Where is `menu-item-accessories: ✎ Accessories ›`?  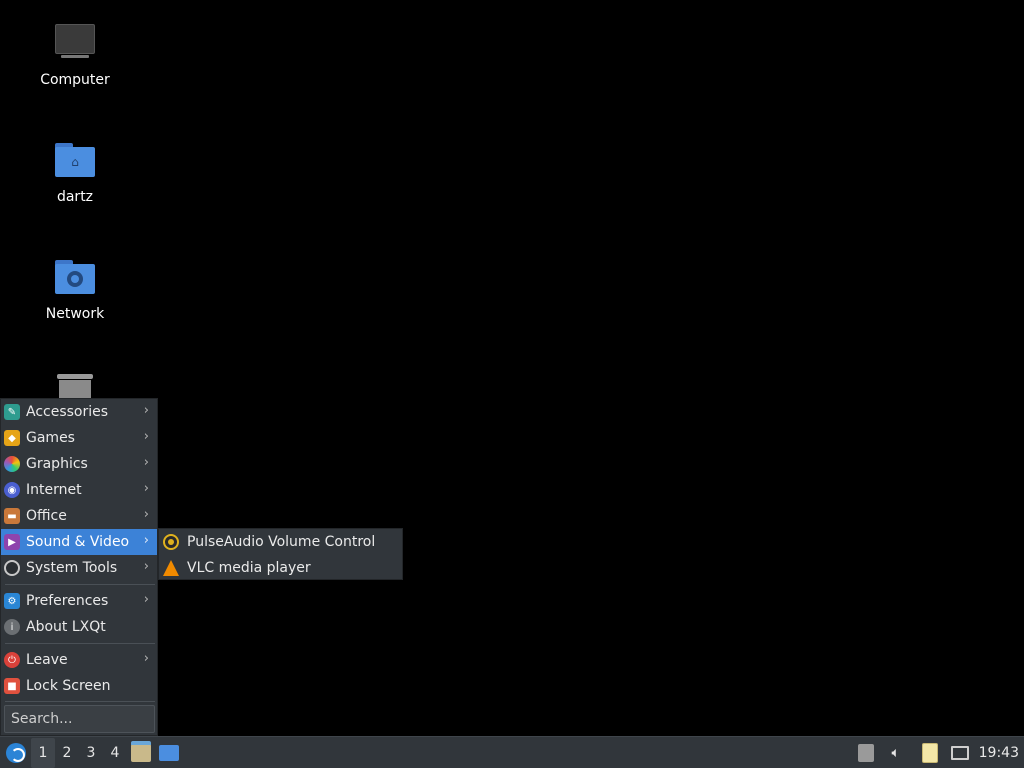
menu-item-accessories: ✎ Accessories › is located at coordinates (79, 412).